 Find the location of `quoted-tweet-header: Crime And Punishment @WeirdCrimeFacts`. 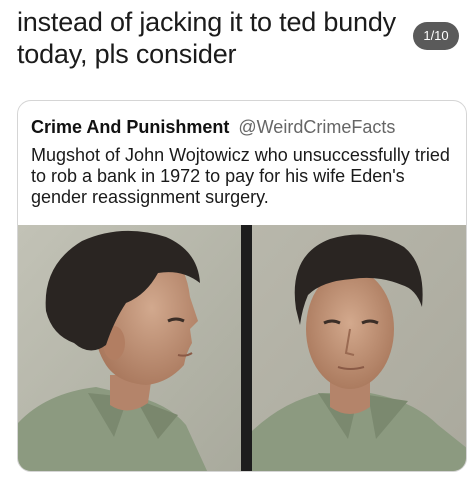

quoted-tweet-header: Crime And Punishment @WeirdCrimeFacts is located at coordinates (213, 127).